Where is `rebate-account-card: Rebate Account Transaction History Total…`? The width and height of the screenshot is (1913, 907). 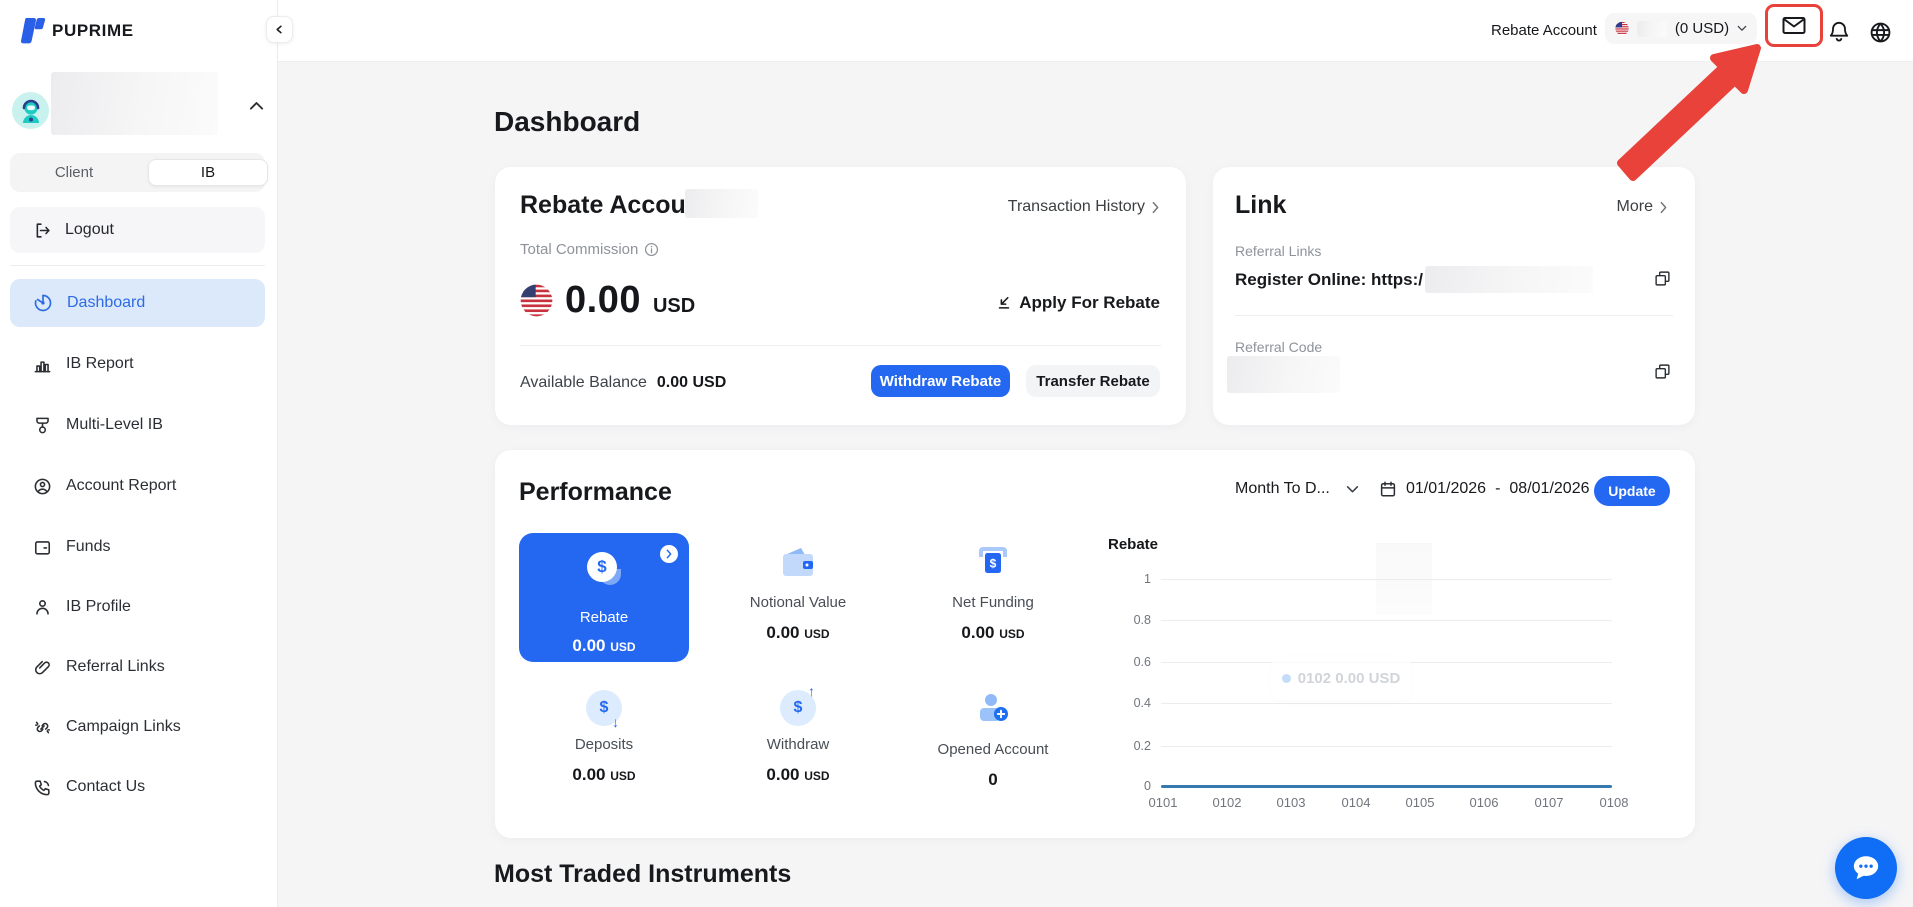
rebate-account-card: Rebate Account Transaction History Total… is located at coordinates (840, 296).